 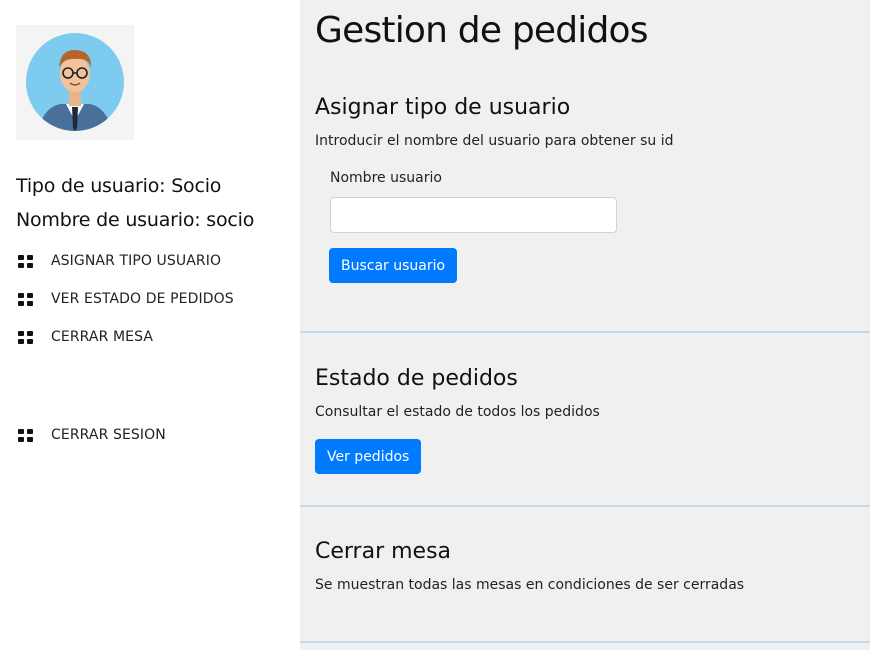 What do you see at coordinates (473, 215) in the screenshot?
I see `nombre-usuario-input` at bounding box center [473, 215].